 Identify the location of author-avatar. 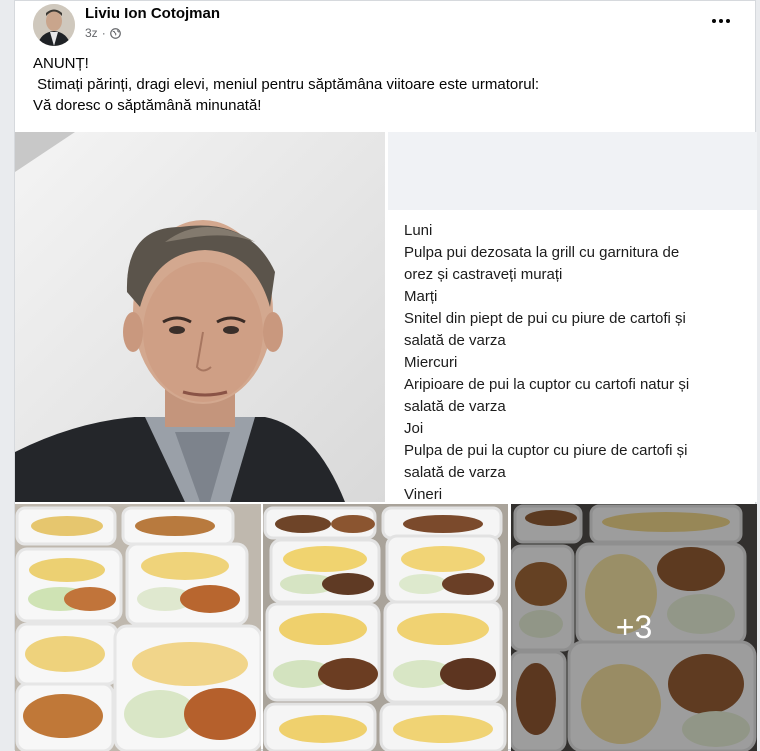
(54, 25).